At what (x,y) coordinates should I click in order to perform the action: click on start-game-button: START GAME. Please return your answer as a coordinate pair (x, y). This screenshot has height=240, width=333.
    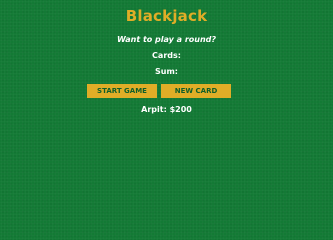
    Looking at the image, I should click on (122, 91).